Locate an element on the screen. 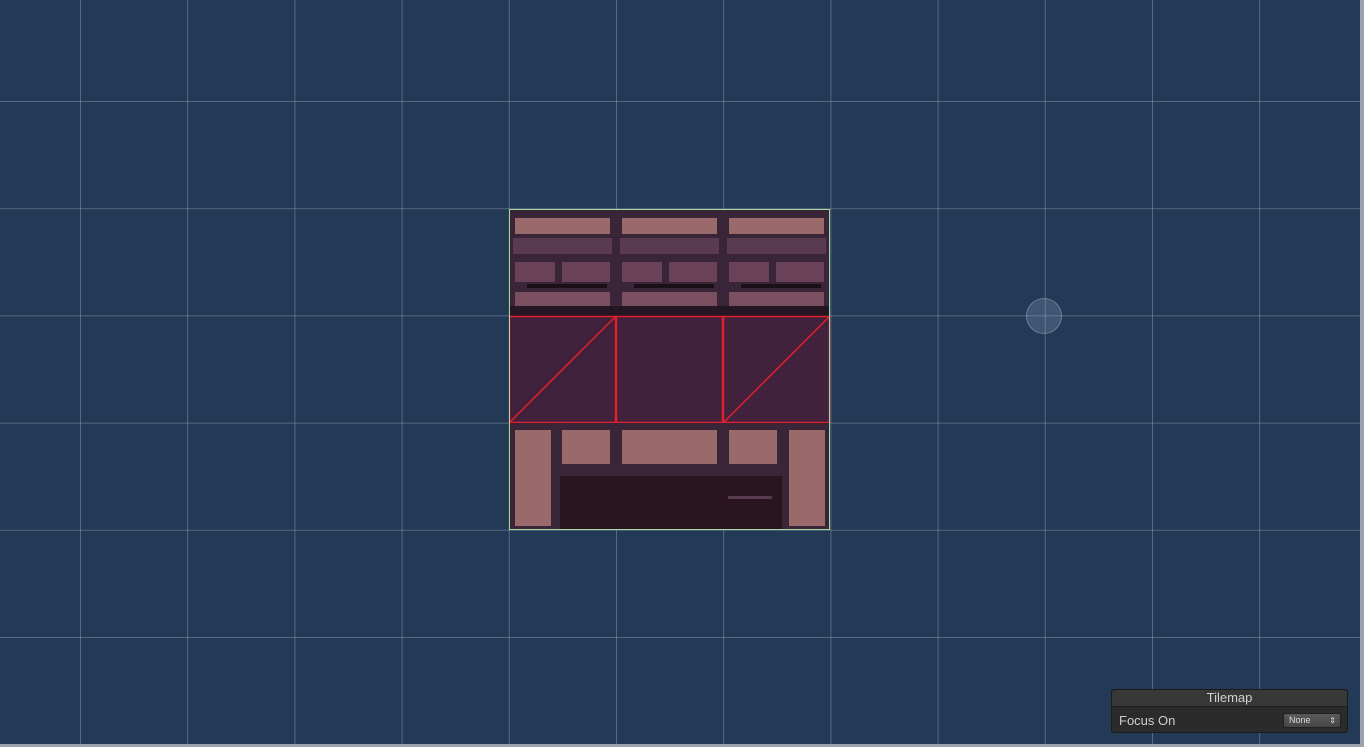  collider-tiles is located at coordinates (669, 369).